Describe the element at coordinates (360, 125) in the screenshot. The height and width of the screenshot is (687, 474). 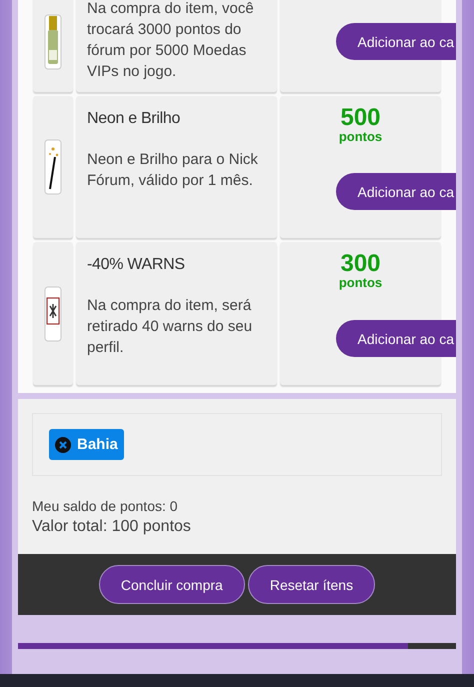
I see `item-price: 500 pontos` at that location.